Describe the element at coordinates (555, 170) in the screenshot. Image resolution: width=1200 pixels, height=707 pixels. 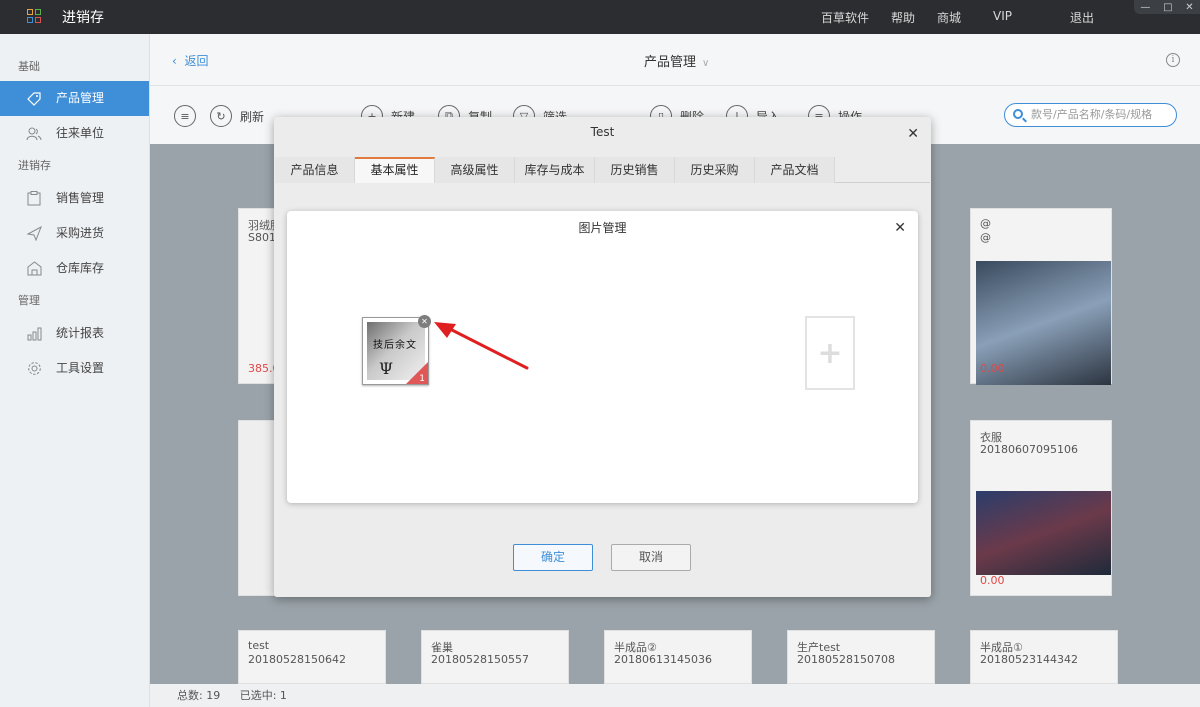
I see `tab-stock-cost: 库存与成本` at that location.